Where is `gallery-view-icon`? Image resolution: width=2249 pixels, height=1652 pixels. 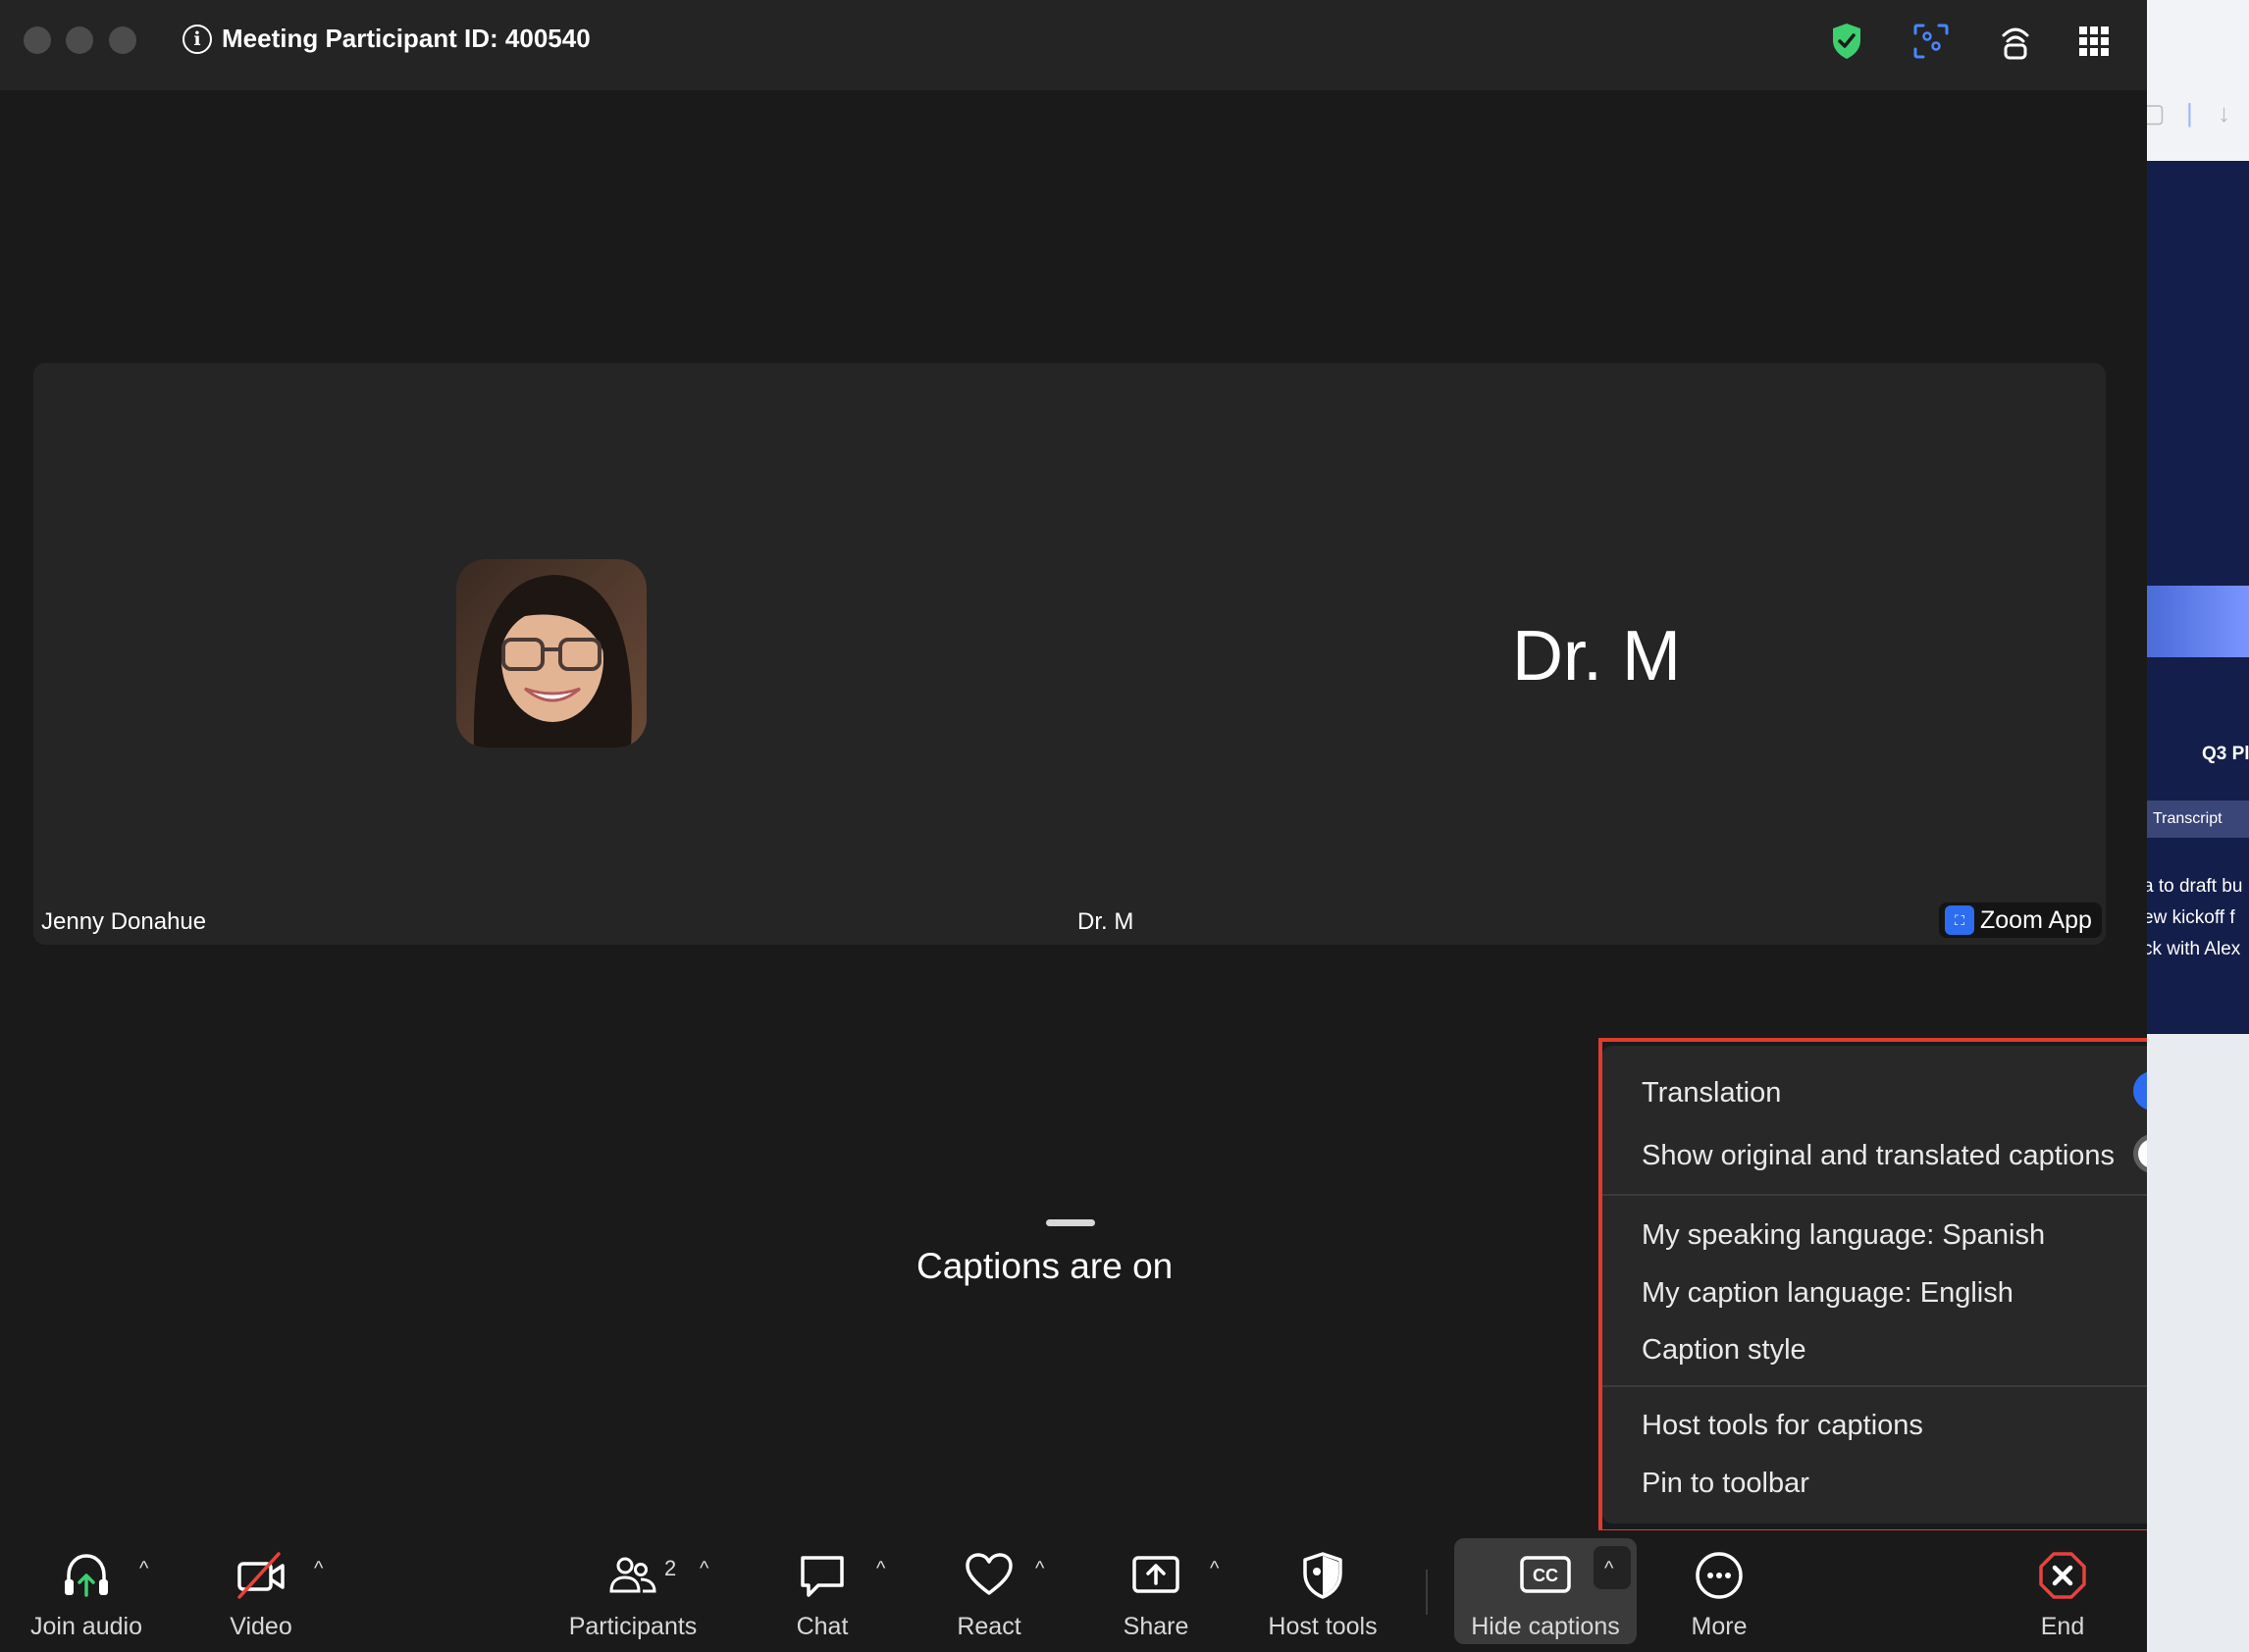 gallery-view-icon is located at coordinates (2094, 41).